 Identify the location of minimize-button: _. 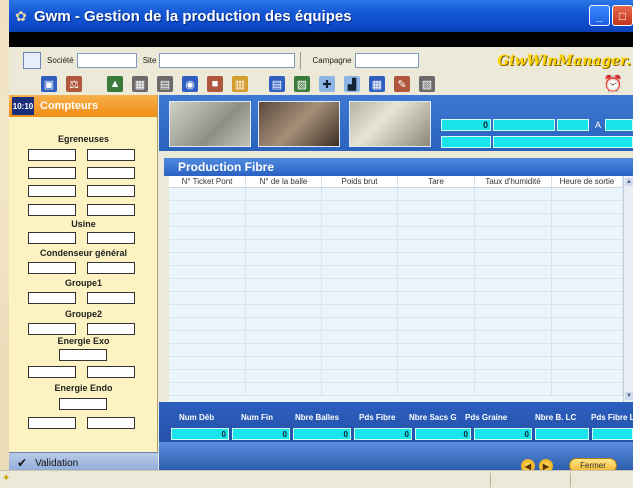
(599, 15).